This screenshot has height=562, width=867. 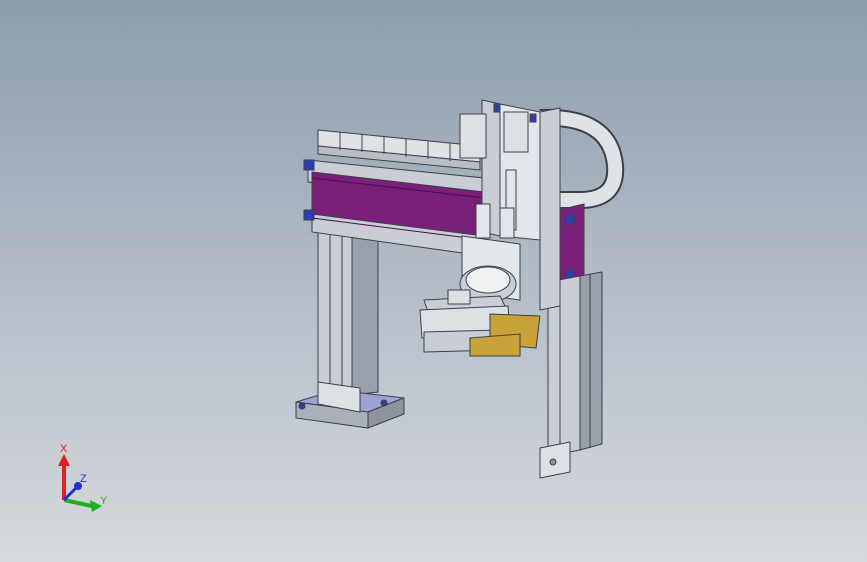 I want to click on left-column, so click(x=348, y=310).